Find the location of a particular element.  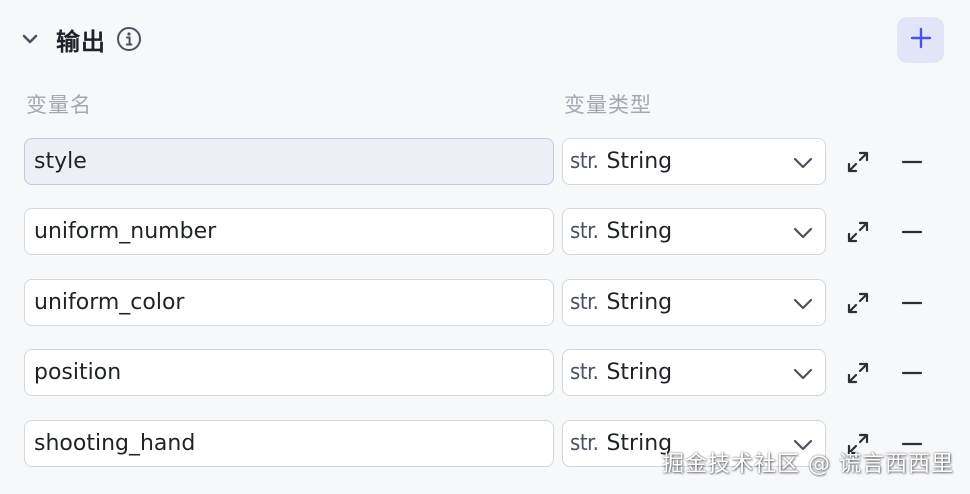

add-variable-button is located at coordinates (920, 40).